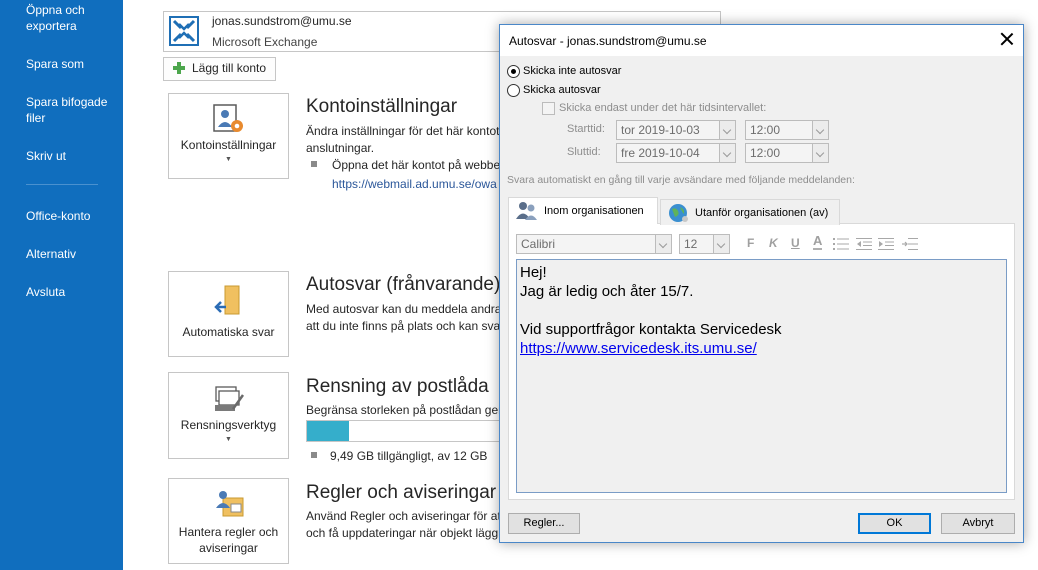 This screenshot has height=570, width=1038. Describe the element at coordinates (668, 153) in the screenshot. I see `end-date-field: fre 2019-10-04` at that location.